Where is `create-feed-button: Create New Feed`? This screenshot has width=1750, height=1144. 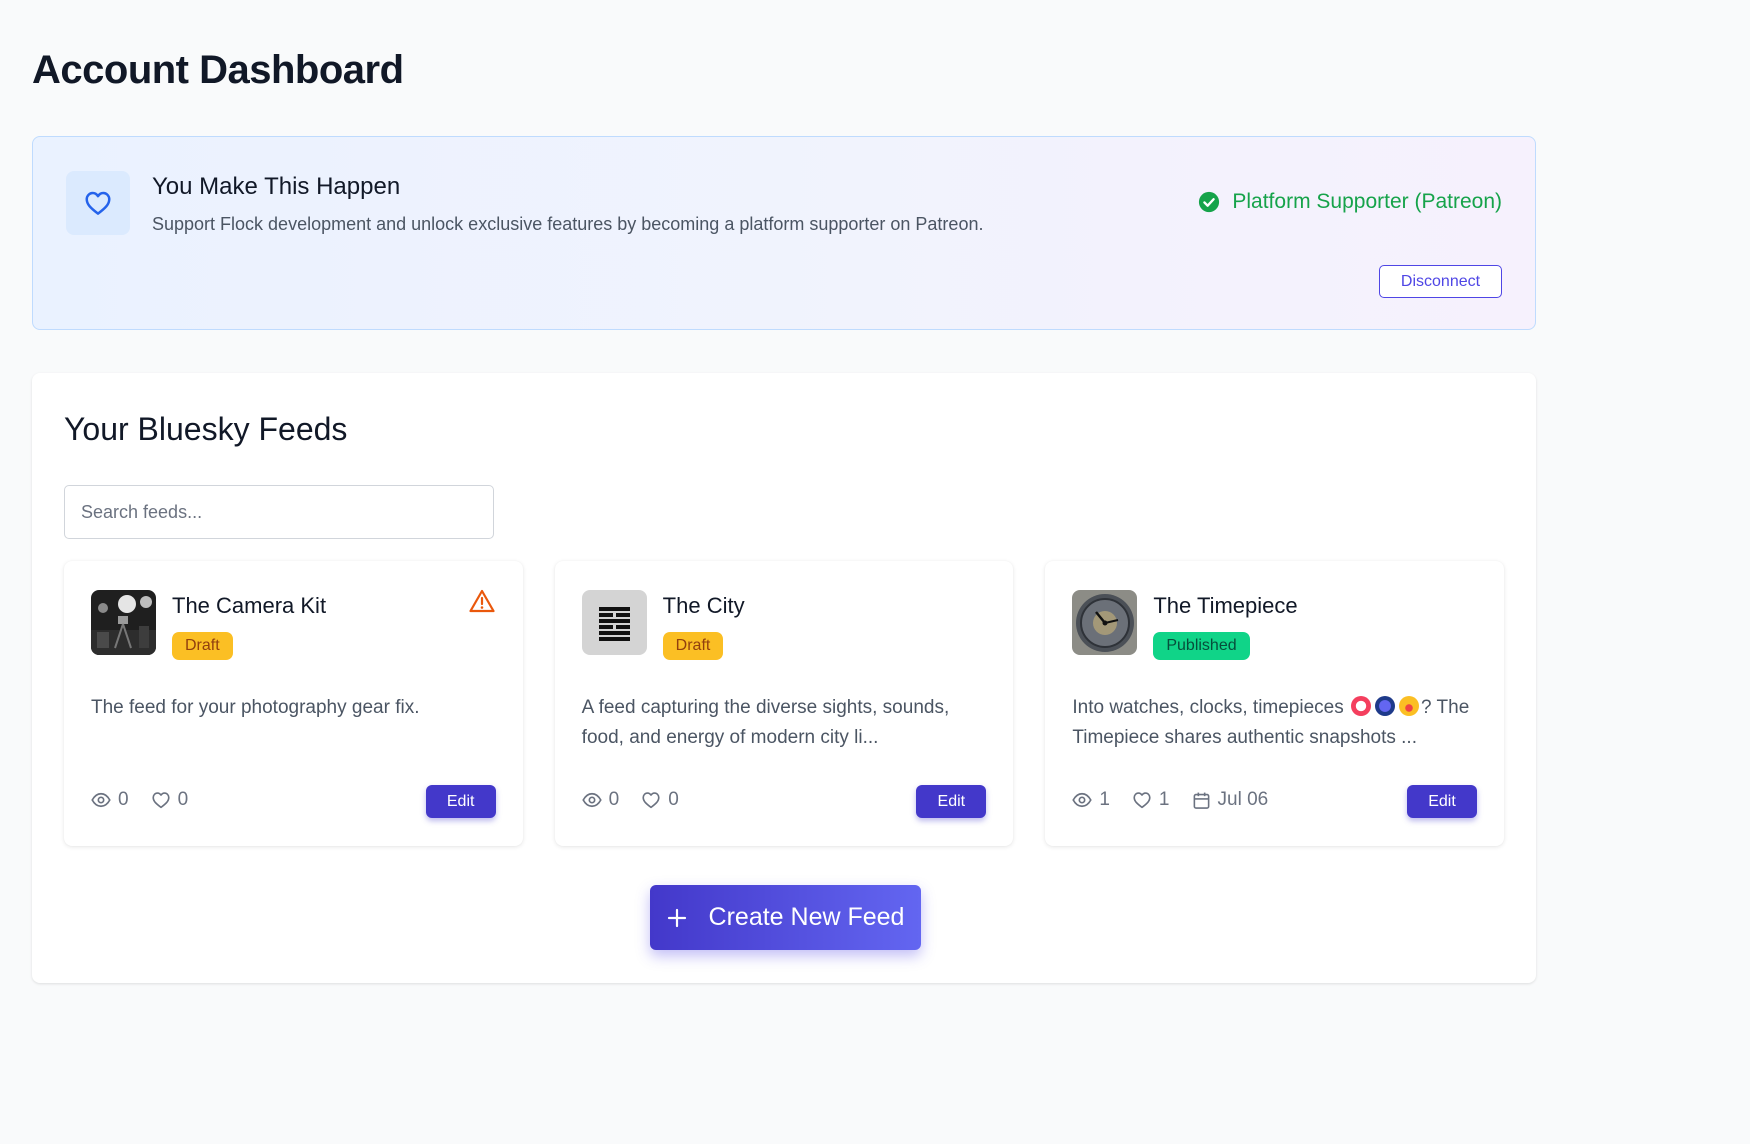
create-feed-button: Create New Feed is located at coordinates (785, 917).